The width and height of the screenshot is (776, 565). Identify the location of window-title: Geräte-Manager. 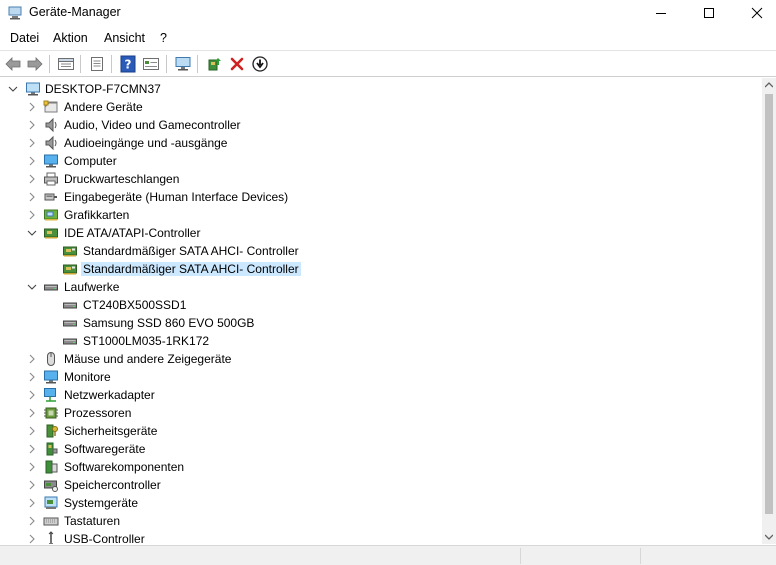
(75, 12).